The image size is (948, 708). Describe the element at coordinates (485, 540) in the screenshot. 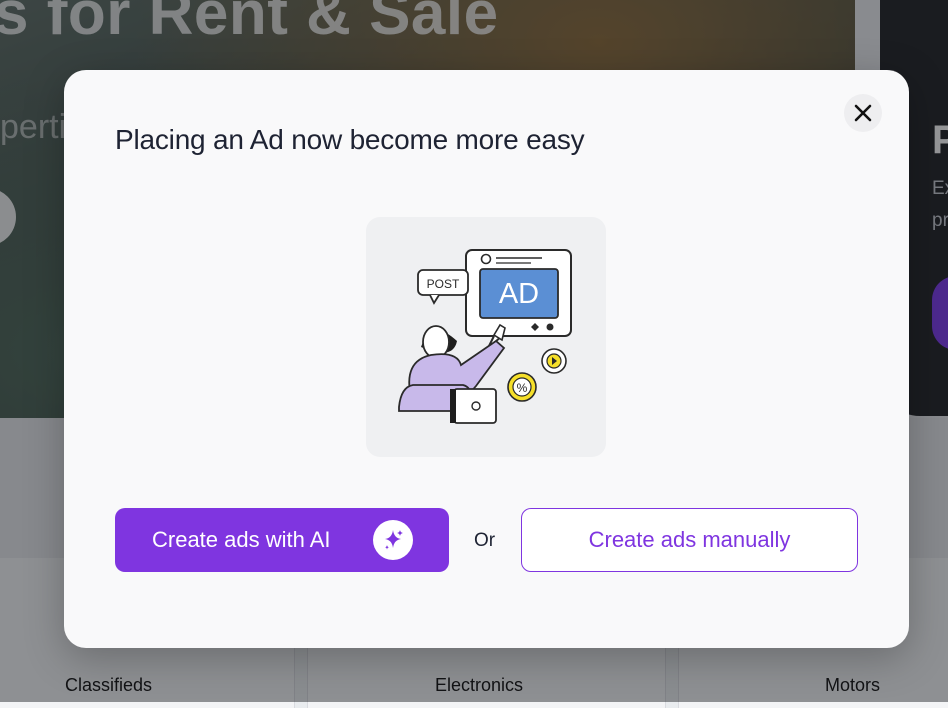

I see `or-separator: Or` at that location.